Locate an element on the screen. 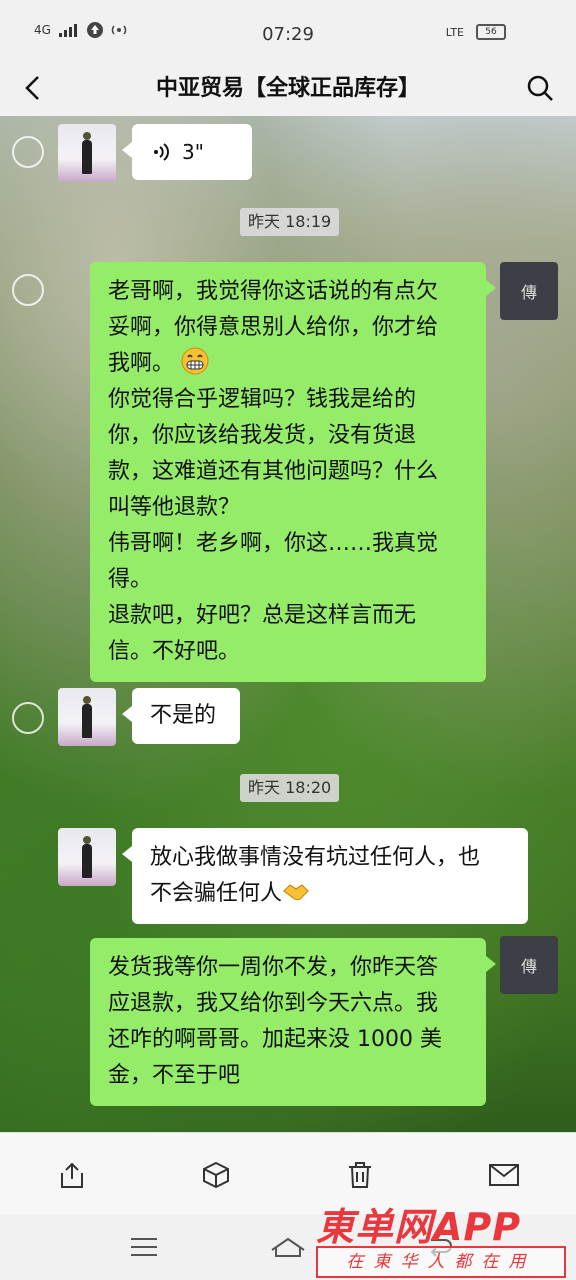 This screenshot has height=1280, width=576. lte-label: LTE is located at coordinates (454, 32).